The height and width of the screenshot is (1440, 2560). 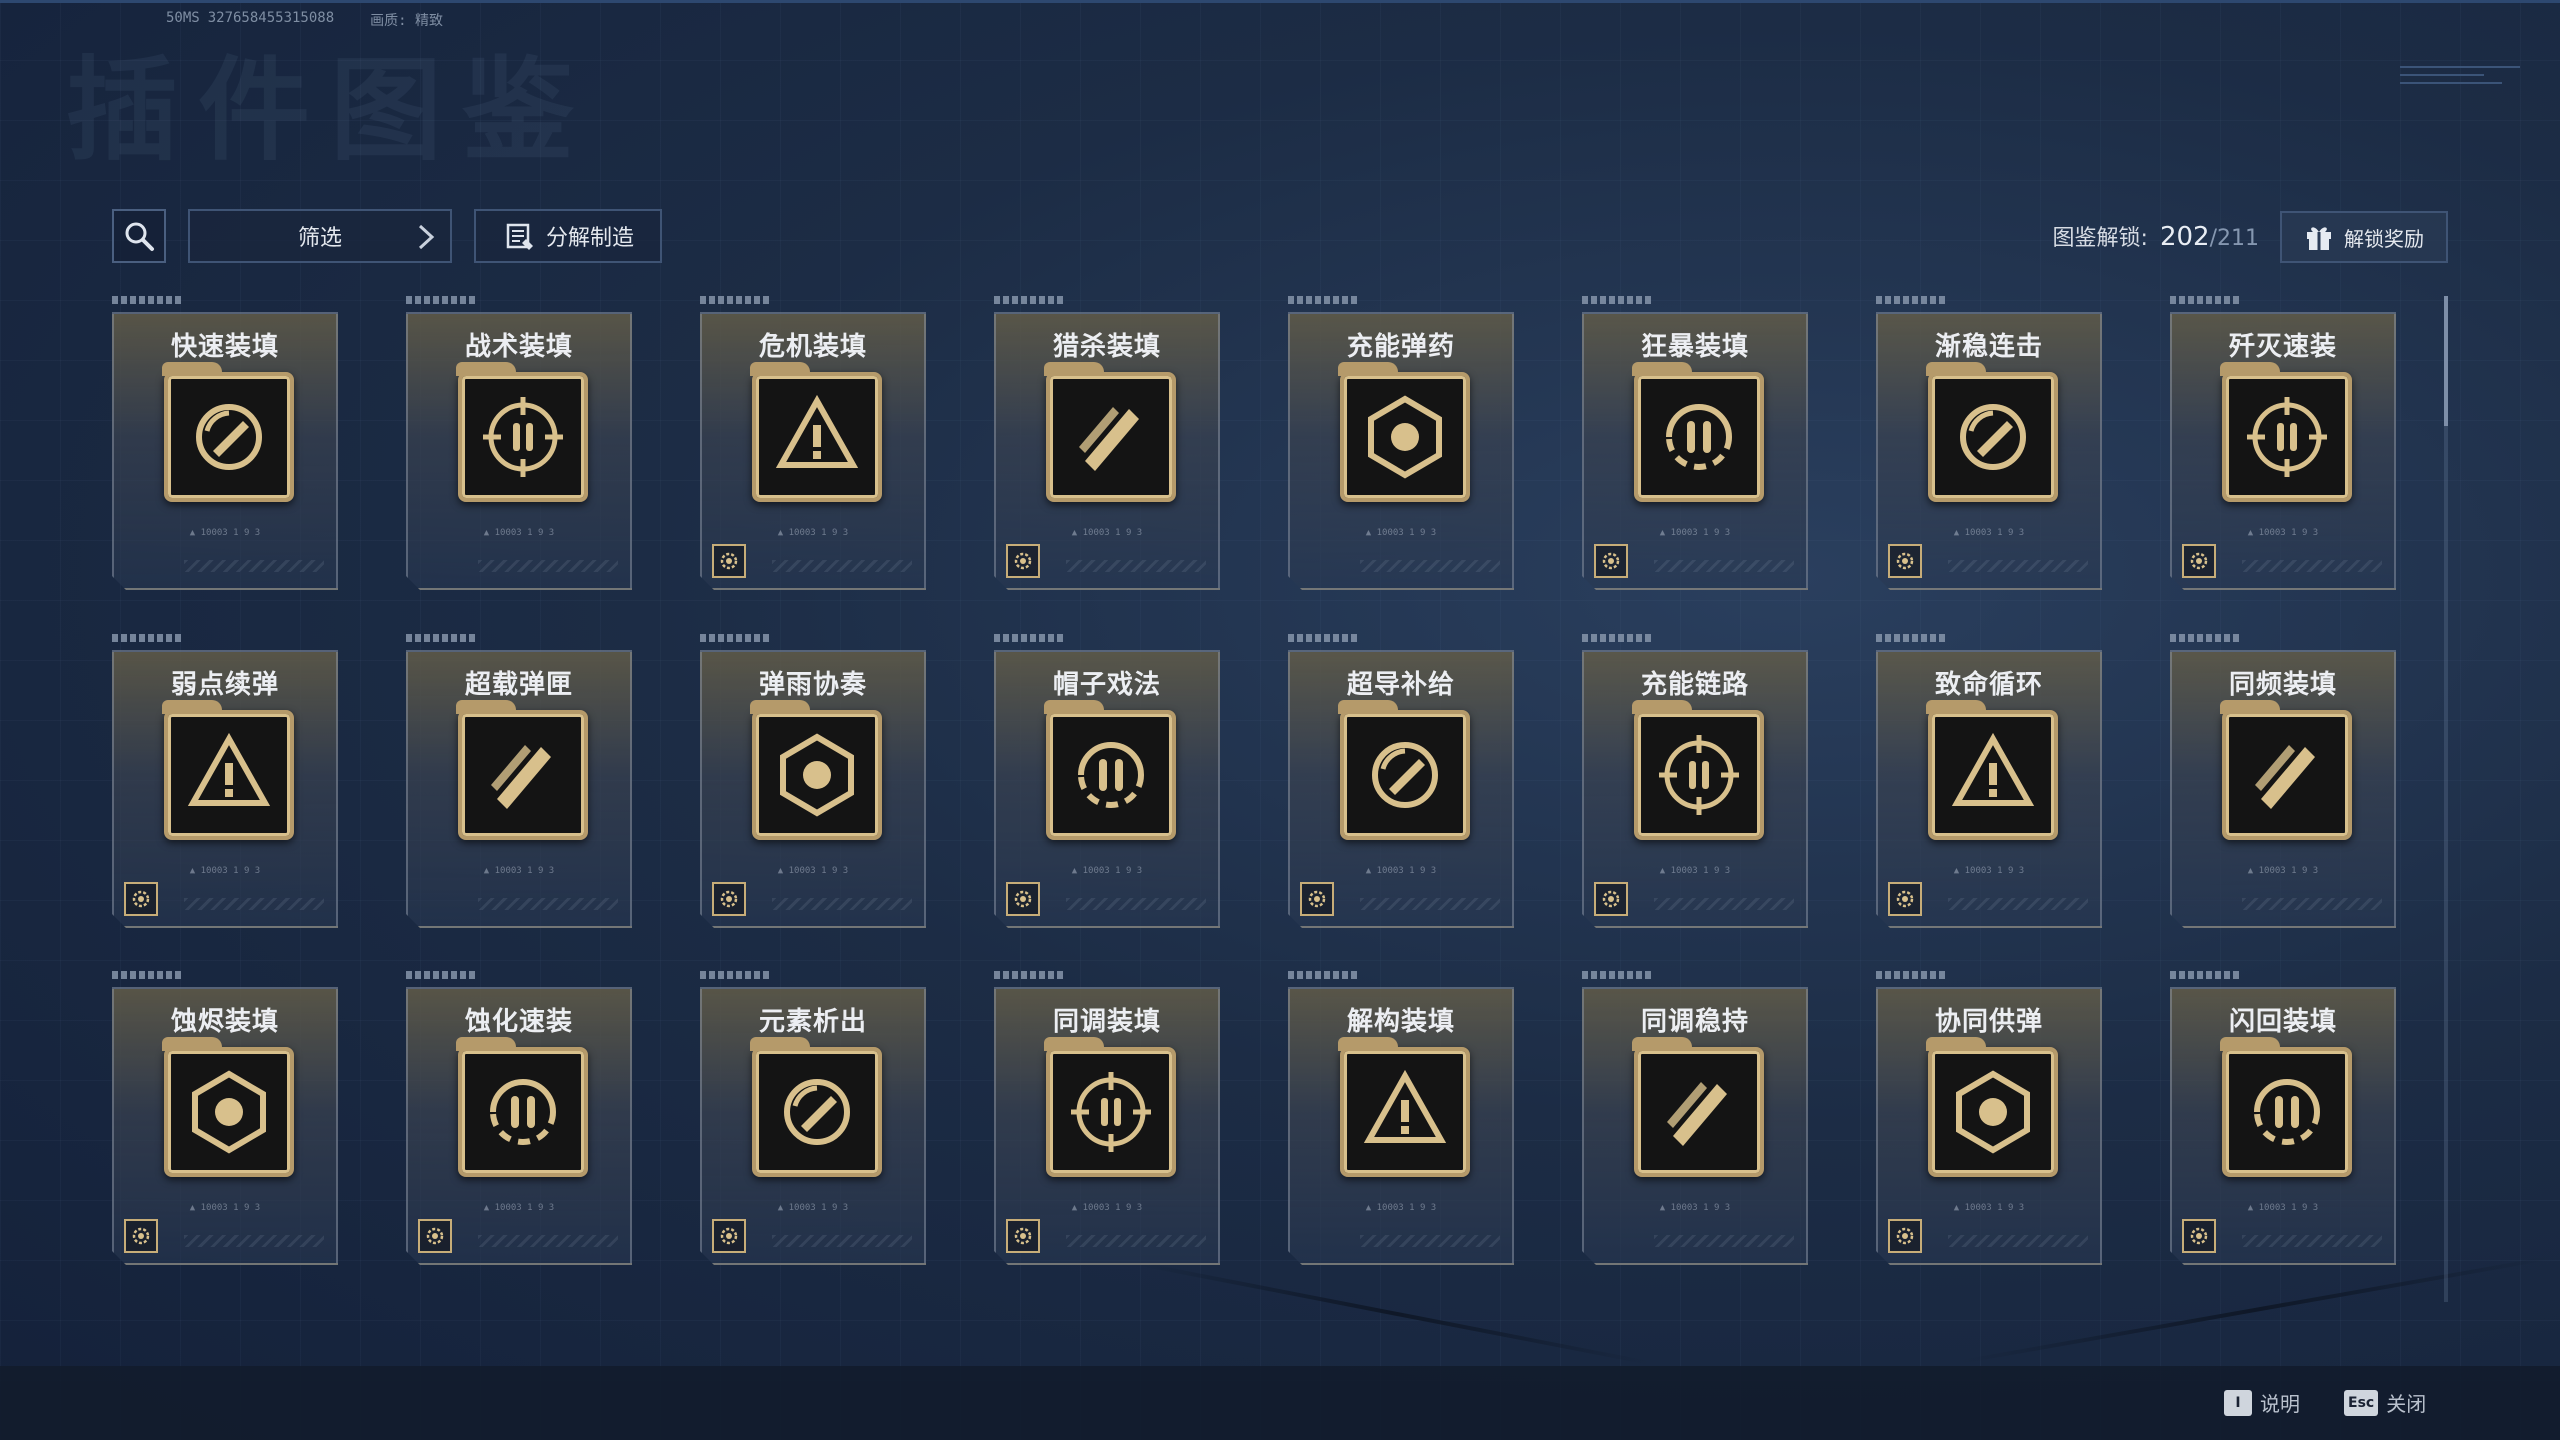 What do you see at coordinates (2100, 238) in the screenshot?
I see `unlock-label: 图鉴解锁:` at bounding box center [2100, 238].